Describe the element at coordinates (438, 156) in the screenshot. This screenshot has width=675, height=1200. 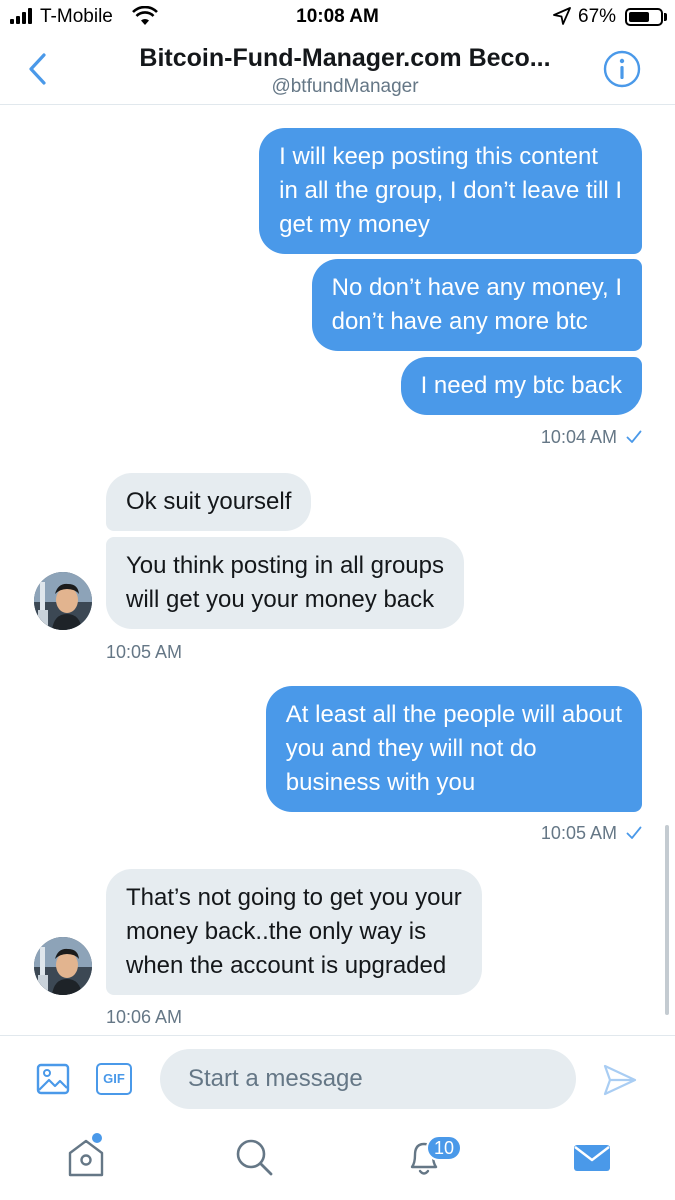
I see `message-line: I will keep posting this content` at that location.